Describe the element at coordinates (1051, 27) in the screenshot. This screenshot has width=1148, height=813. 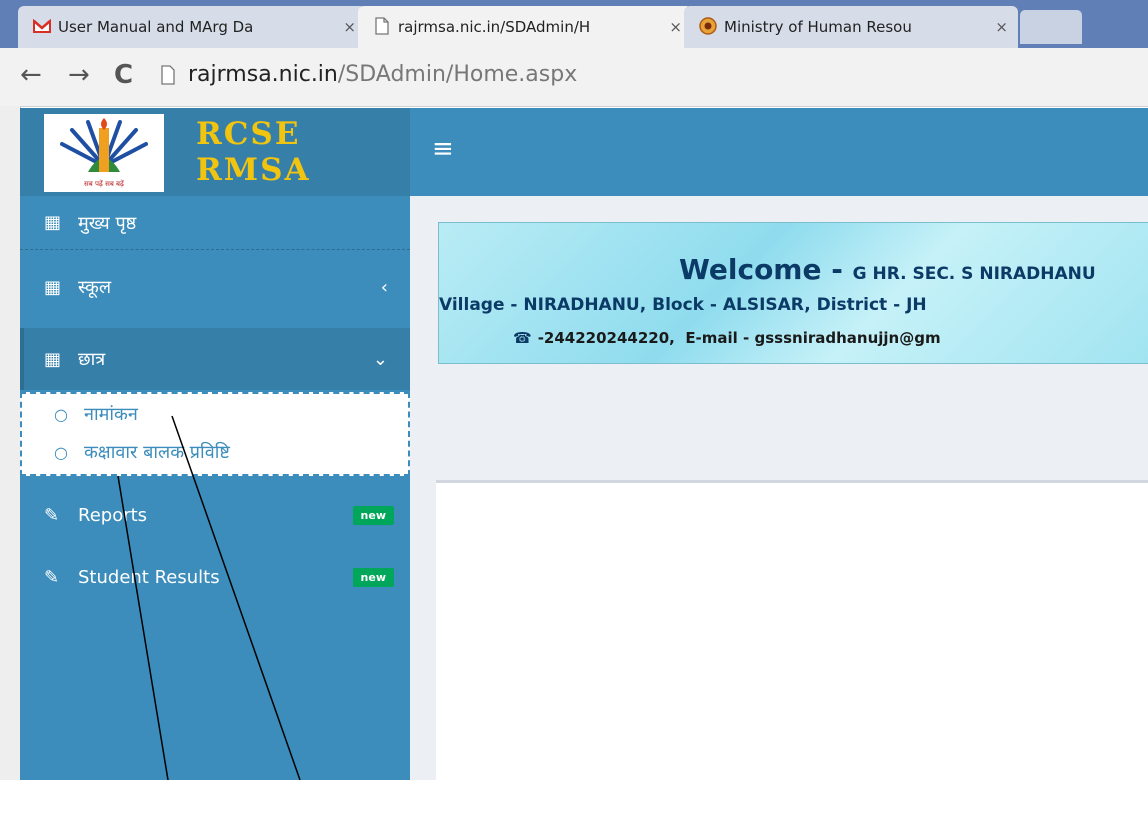
I see `new-tab-button` at that location.